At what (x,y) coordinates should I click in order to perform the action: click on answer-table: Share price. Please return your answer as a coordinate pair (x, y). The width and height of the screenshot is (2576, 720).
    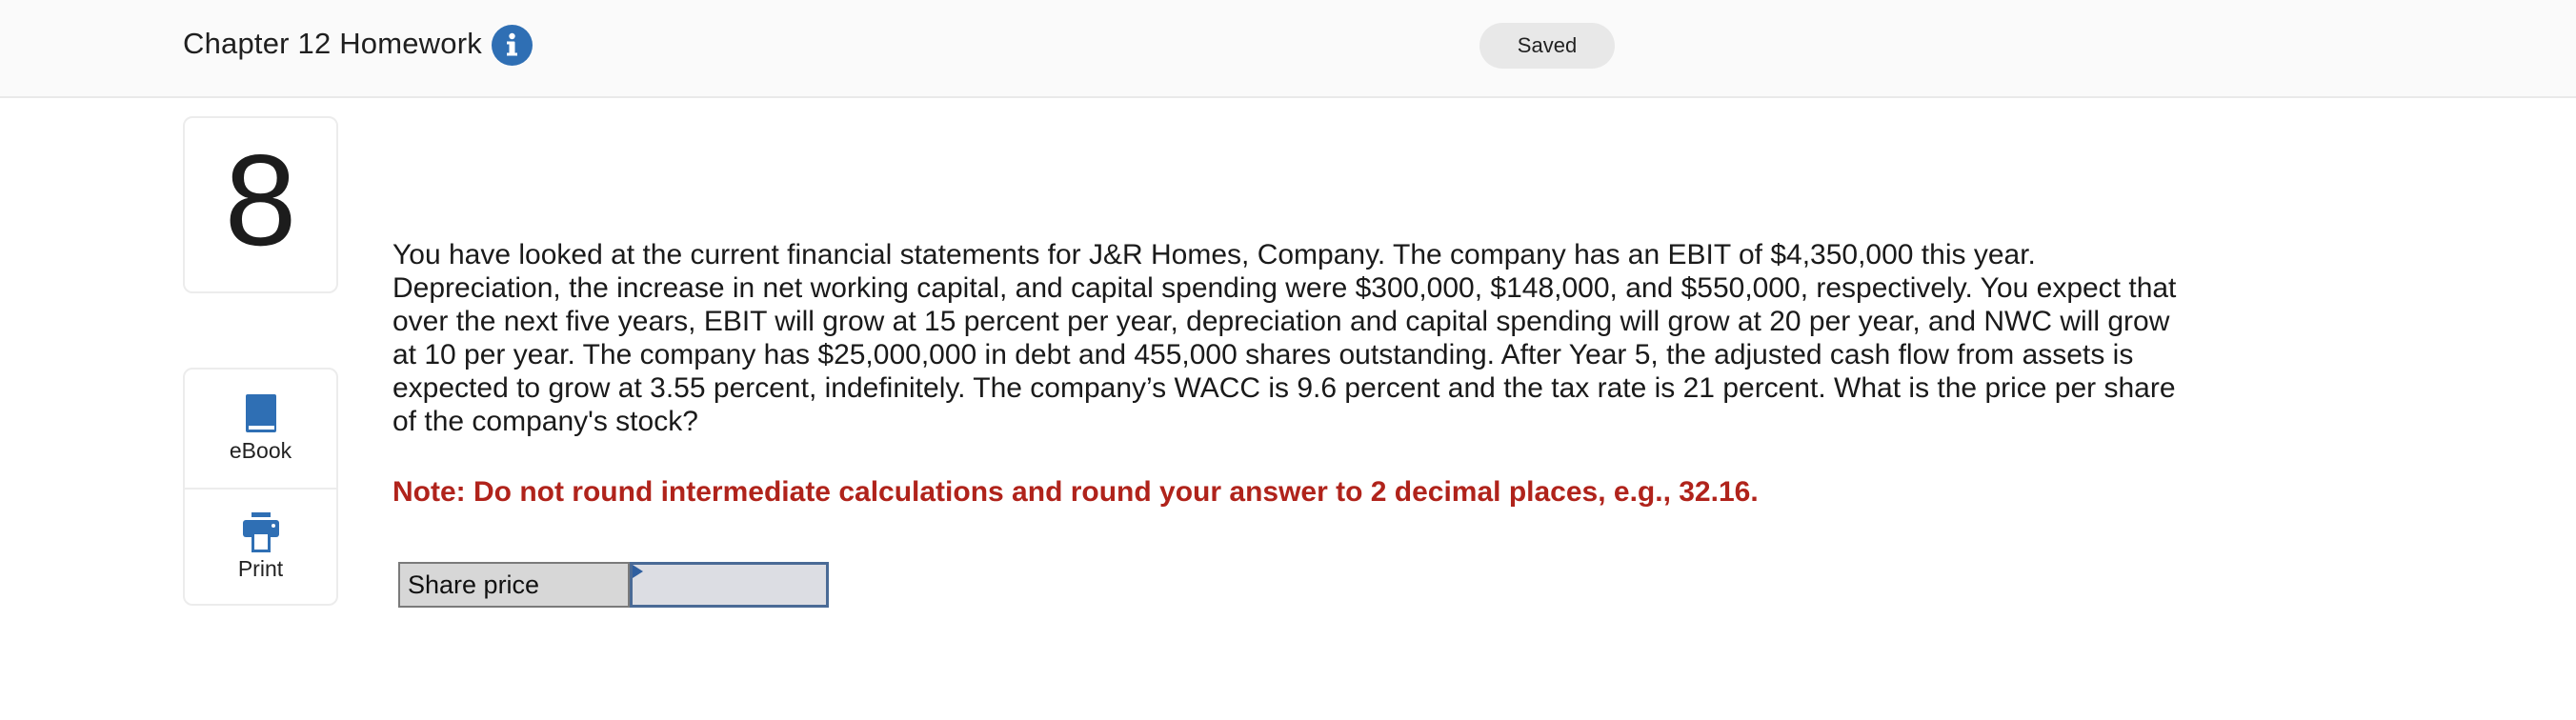
    Looking at the image, I should click on (614, 585).